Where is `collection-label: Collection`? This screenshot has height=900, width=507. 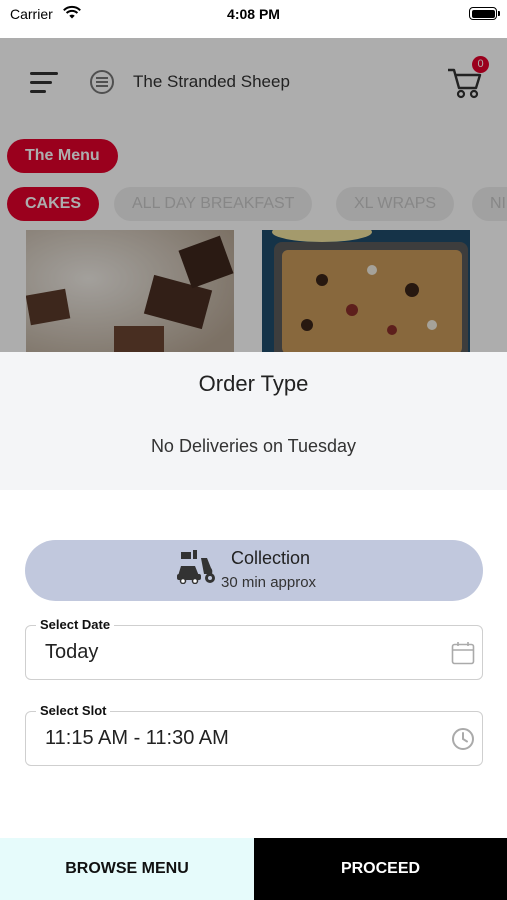 collection-label: Collection is located at coordinates (271, 558).